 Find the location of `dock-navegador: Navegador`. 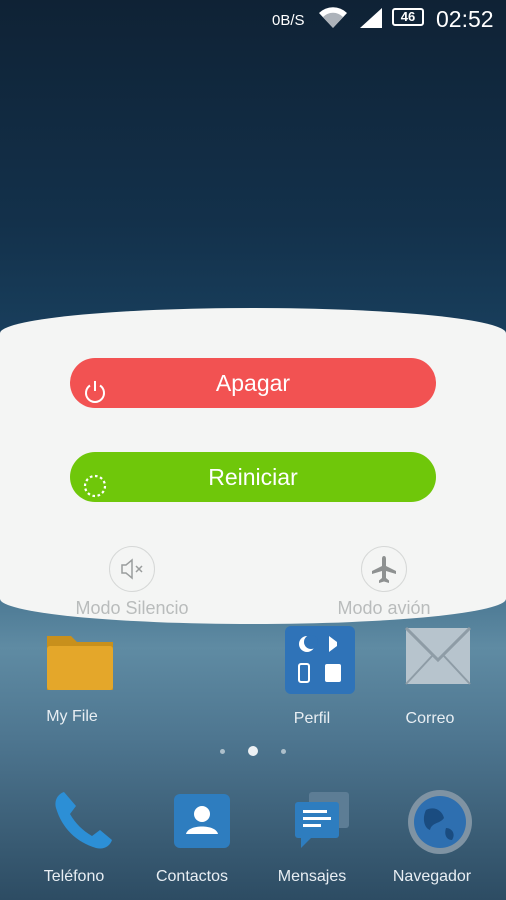

dock-navegador: Navegador is located at coordinates (432, 836).